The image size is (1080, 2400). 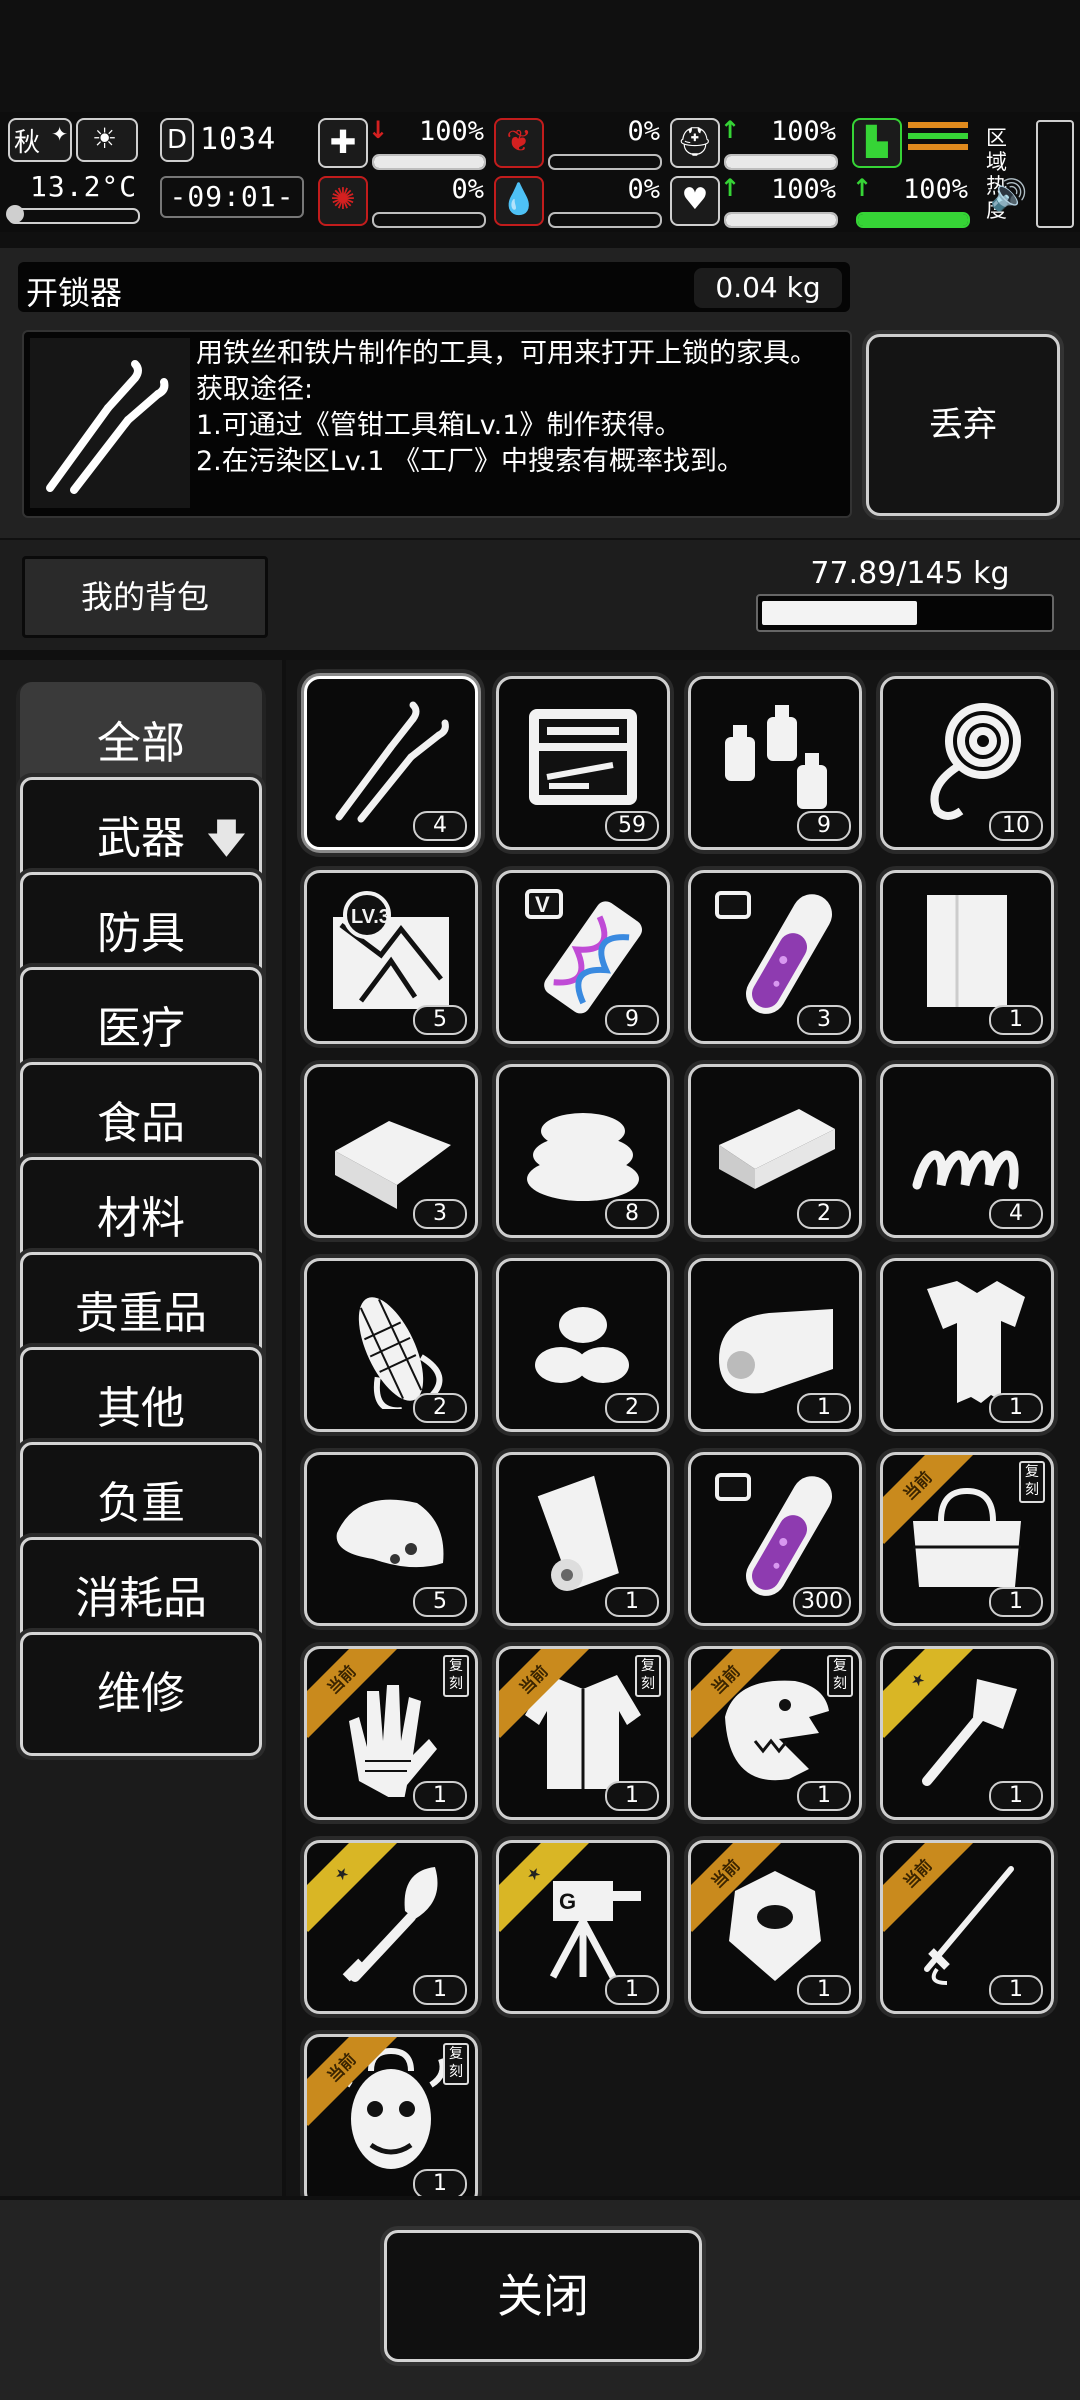 What do you see at coordinates (390, 1533) in the screenshot?
I see `meat-icon` at bounding box center [390, 1533].